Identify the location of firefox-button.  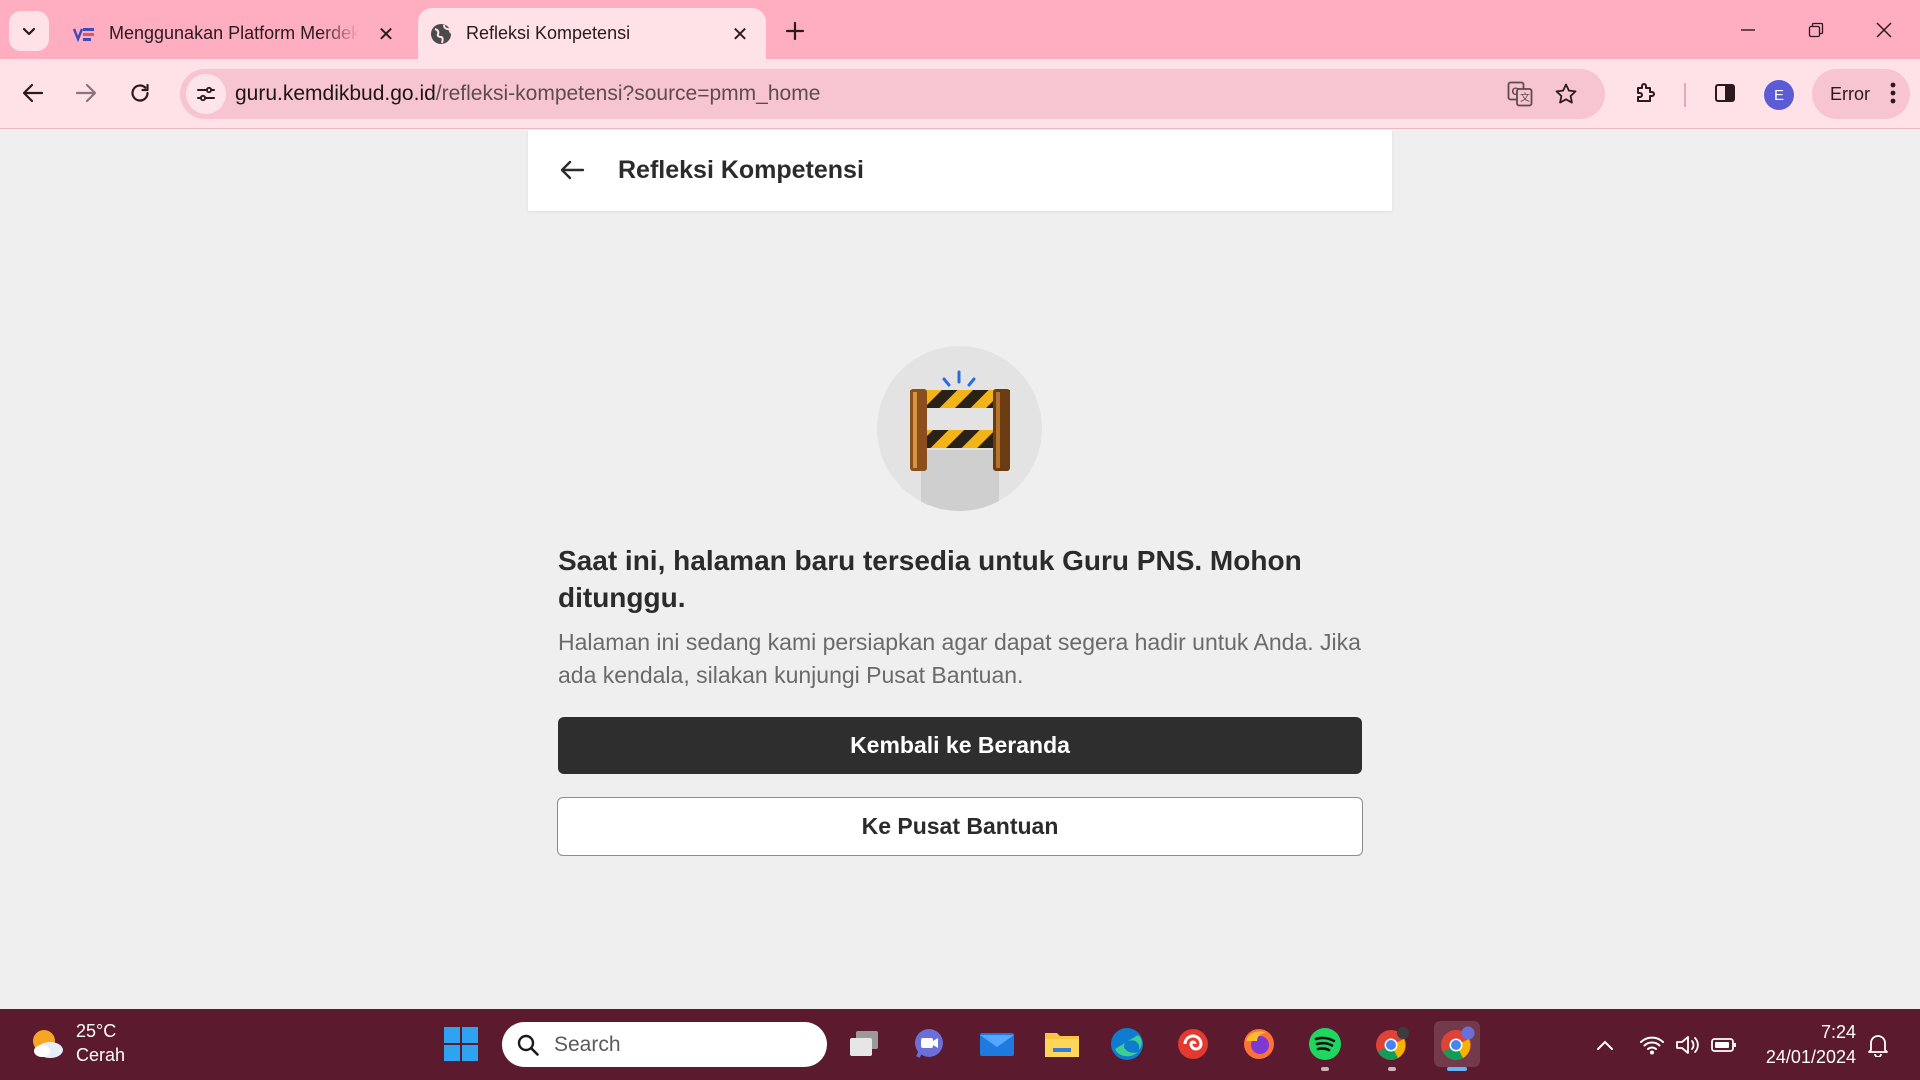
(1259, 1044).